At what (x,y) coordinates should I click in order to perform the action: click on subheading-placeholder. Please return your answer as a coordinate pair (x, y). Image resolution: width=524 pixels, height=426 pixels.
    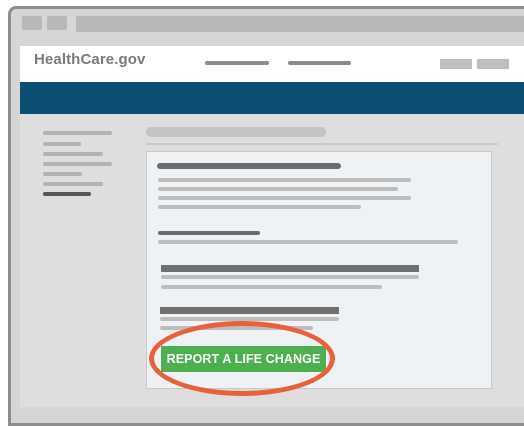
    Looking at the image, I should click on (209, 233).